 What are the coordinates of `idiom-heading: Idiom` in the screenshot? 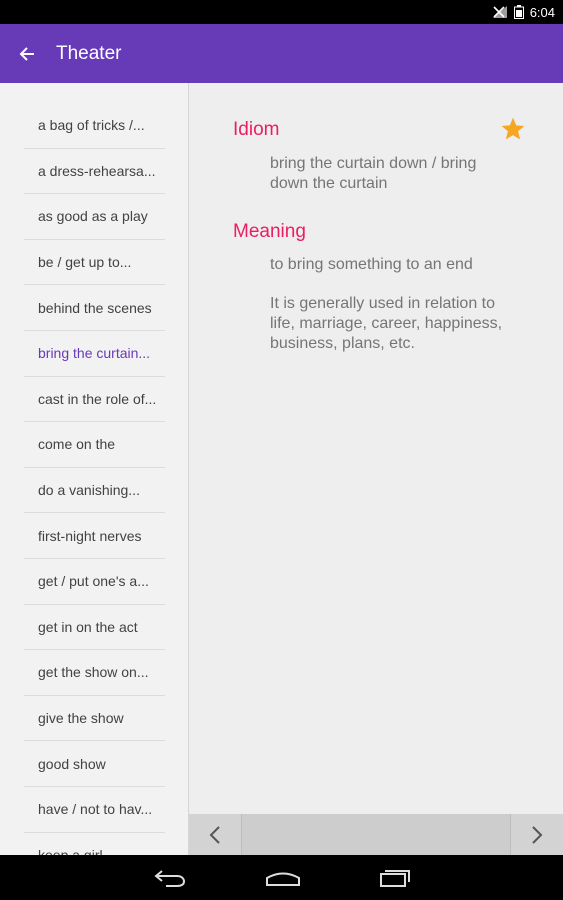 It's located at (256, 129).